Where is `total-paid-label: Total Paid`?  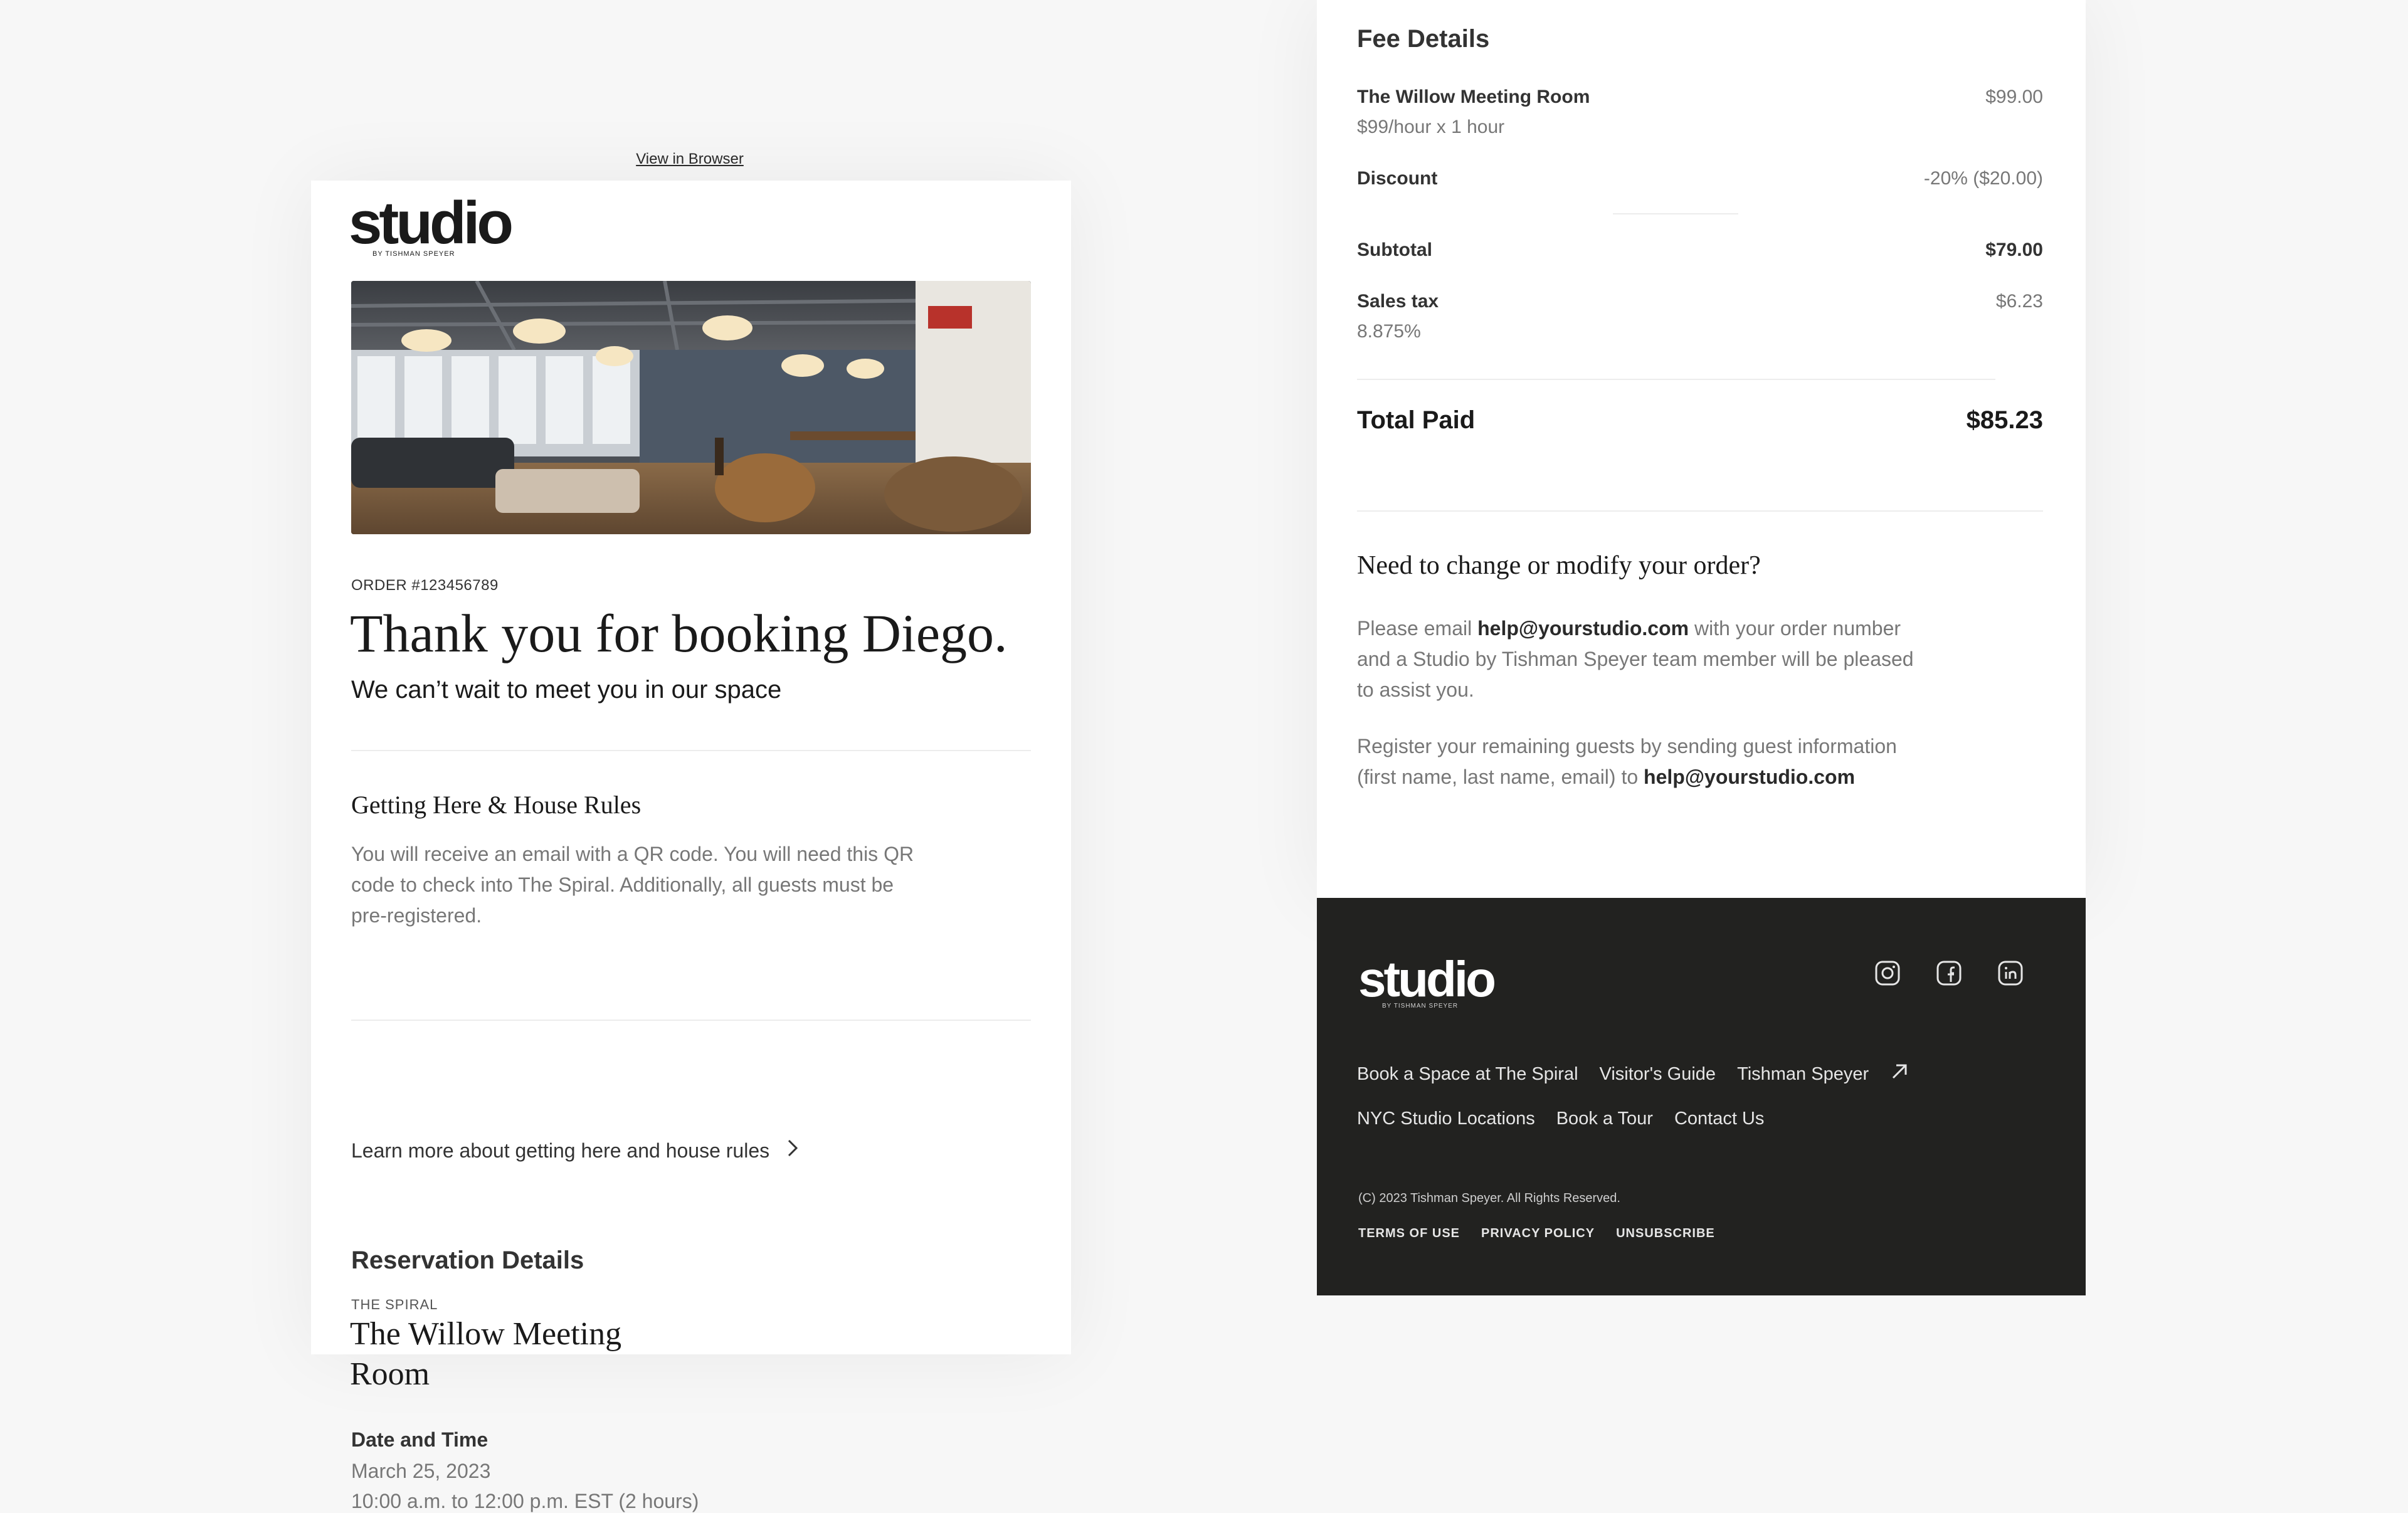
total-paid-label: Total Paid is located at coordinates (1416, 420).